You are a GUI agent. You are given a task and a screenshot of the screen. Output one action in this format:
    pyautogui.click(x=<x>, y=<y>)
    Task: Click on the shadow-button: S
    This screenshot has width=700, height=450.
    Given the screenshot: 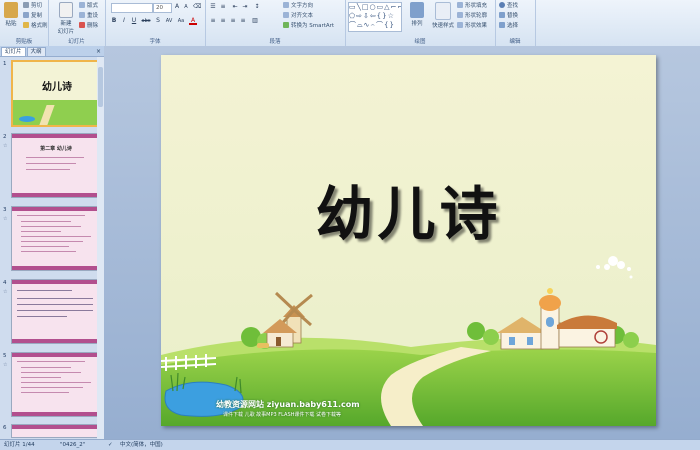 What is the action you would take?
    pyautogui.click(x=158, y=21)
    